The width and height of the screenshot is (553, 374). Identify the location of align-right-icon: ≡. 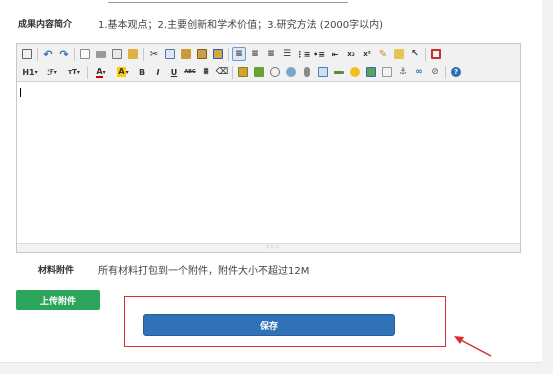
(271, 54).